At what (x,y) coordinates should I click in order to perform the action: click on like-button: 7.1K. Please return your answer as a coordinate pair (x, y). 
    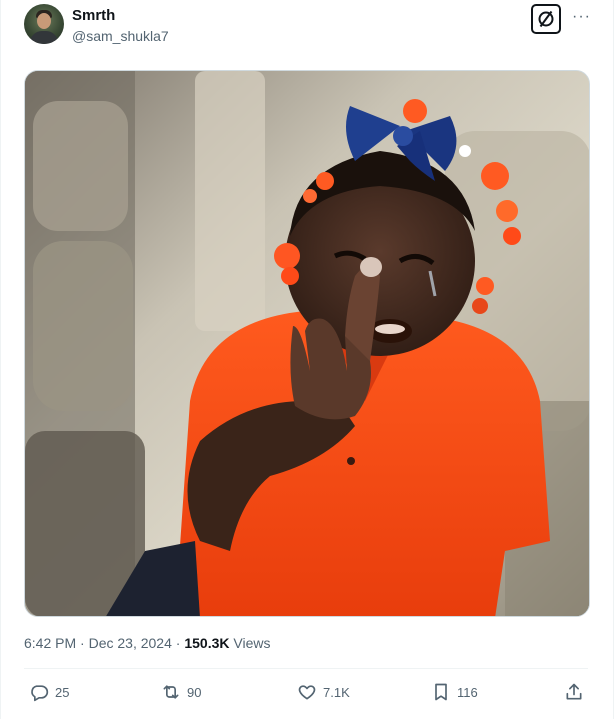
    Looking at the image, I should click on (323, 692).